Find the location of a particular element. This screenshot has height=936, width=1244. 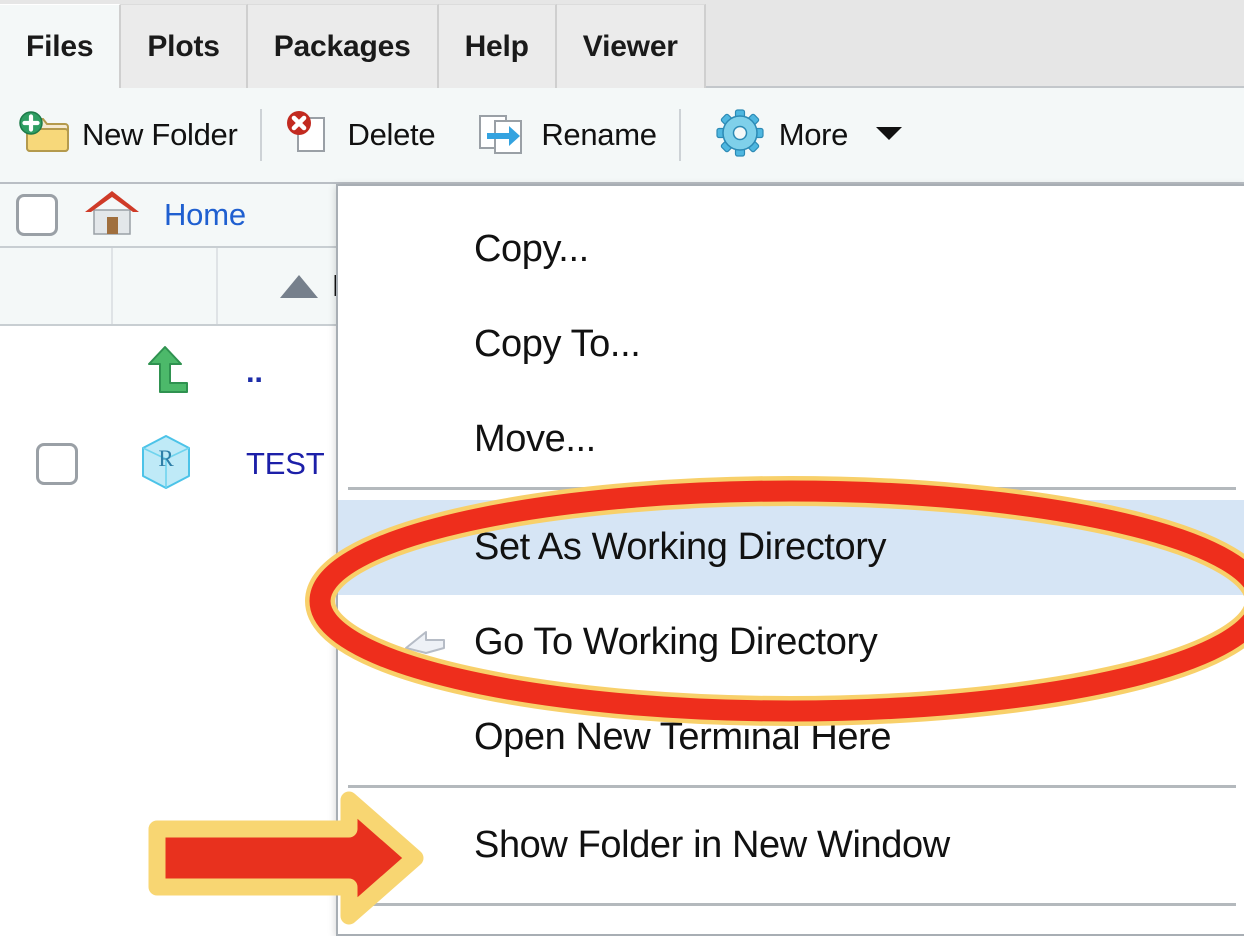

row-icon-cell: R is located at coordinates (165, 464).